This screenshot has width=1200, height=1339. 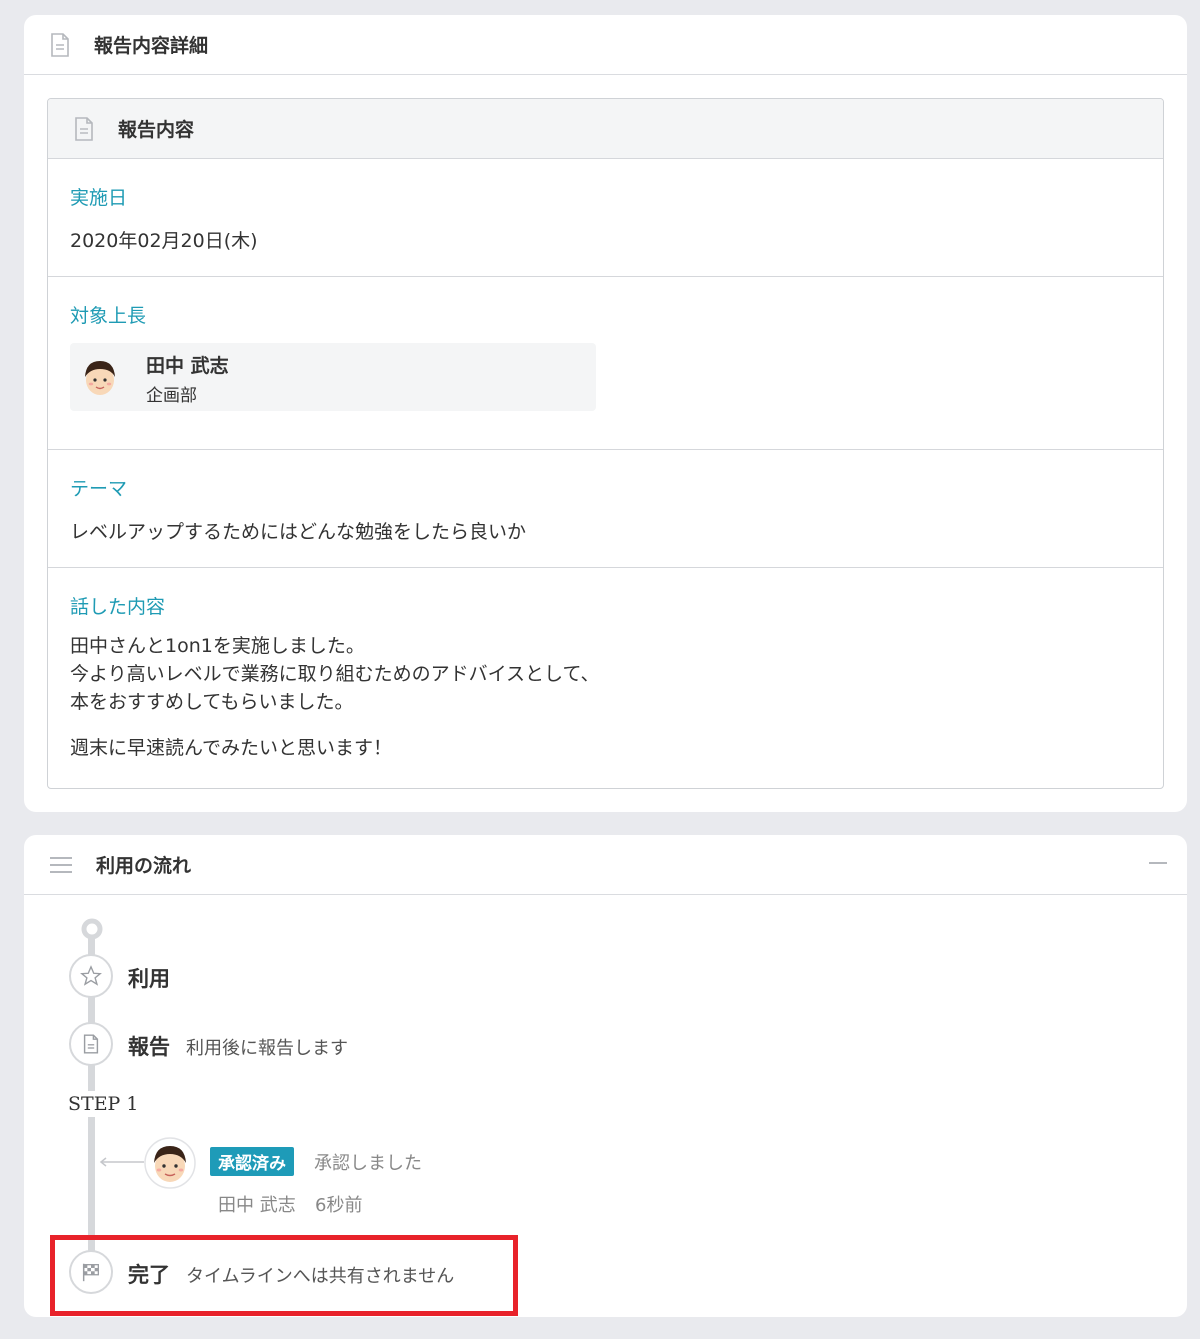 What do you see at coordinates (144, 866) in the screenshot?
I see `card-title: 利用の流れ` at bounding box center [144, 866].